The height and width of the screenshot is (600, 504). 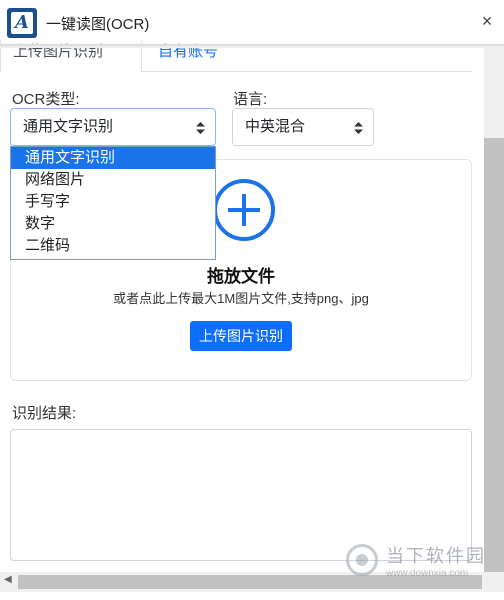 I want to click on vertical-scrollbar, so click(x=494, y=318).